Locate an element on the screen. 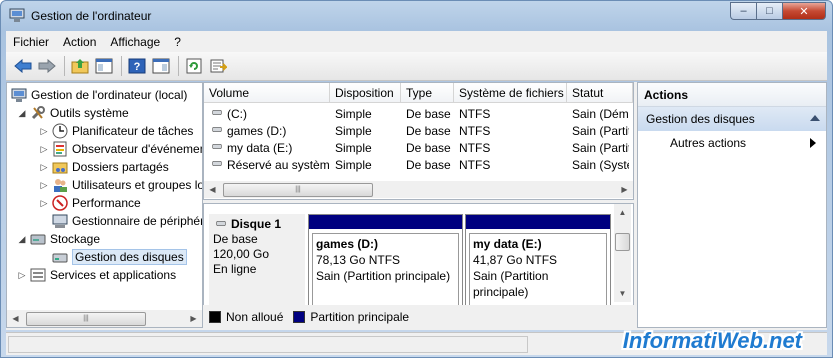 This screenshot has height=358, width=833. maximize-button: □ is located at coordinates (769, 11).